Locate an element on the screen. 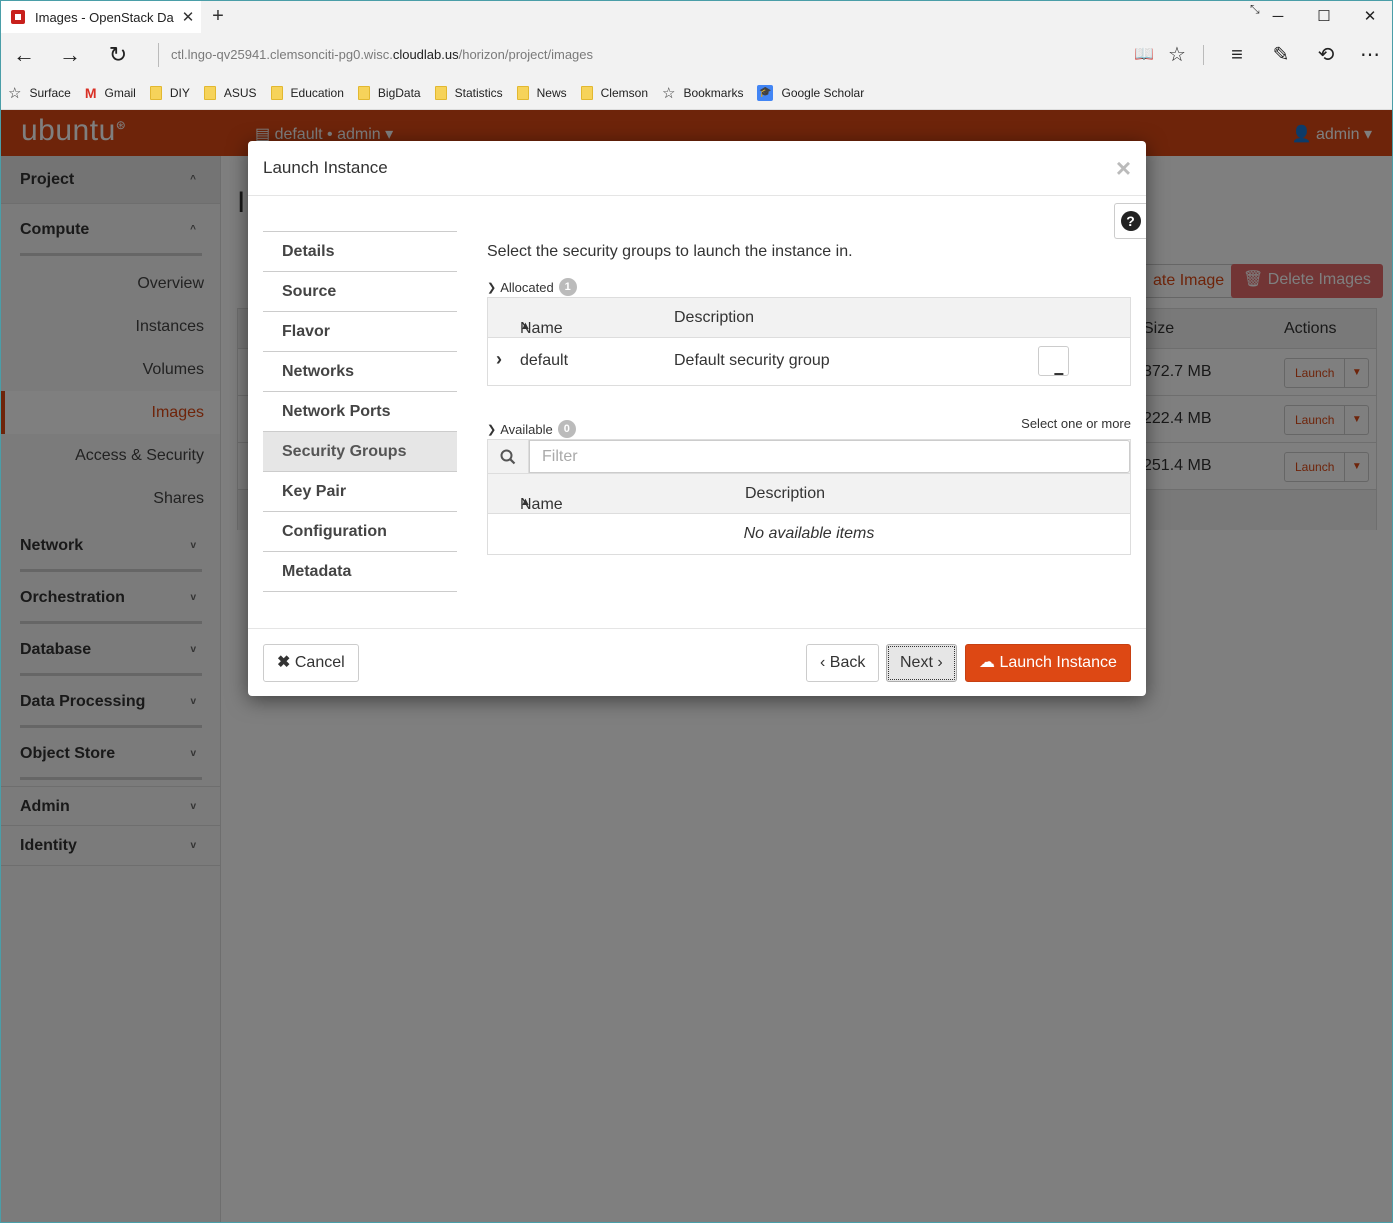  help-button: ? is located at coordinates (1130, 221).